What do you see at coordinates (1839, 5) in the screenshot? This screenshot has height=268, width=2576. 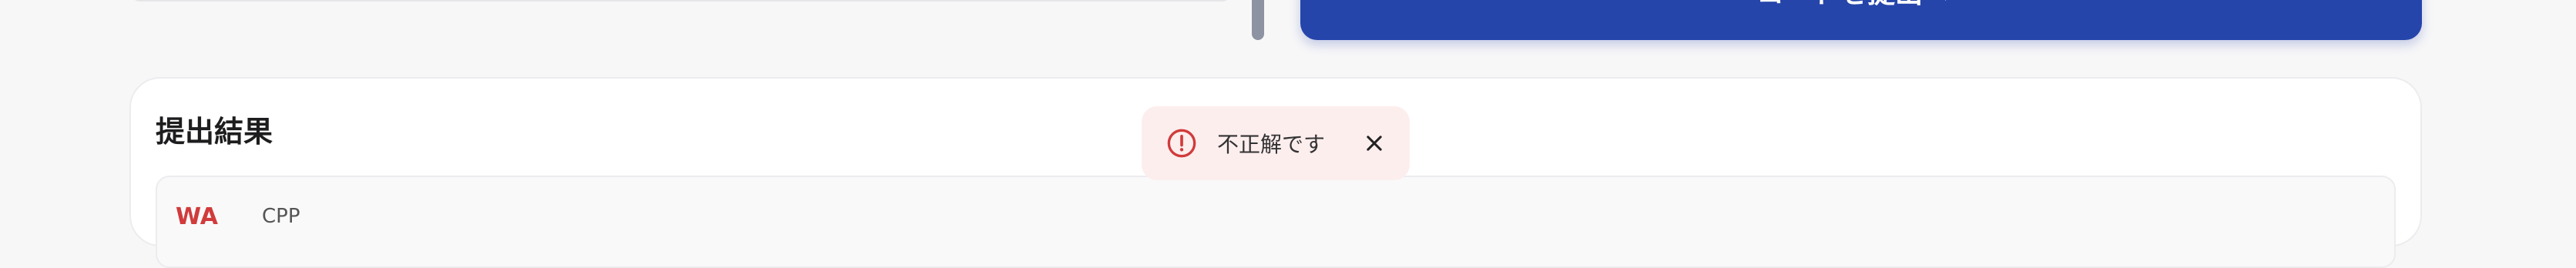 I see `submit-button-label: コードを提出` at bounding box center [1839, 5].